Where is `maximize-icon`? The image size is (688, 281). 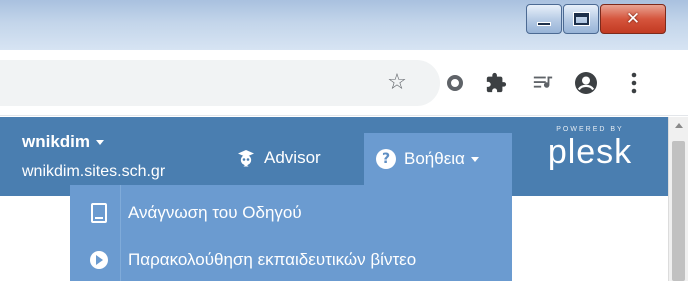
maximize-icon is located at coordinates (581, 19).